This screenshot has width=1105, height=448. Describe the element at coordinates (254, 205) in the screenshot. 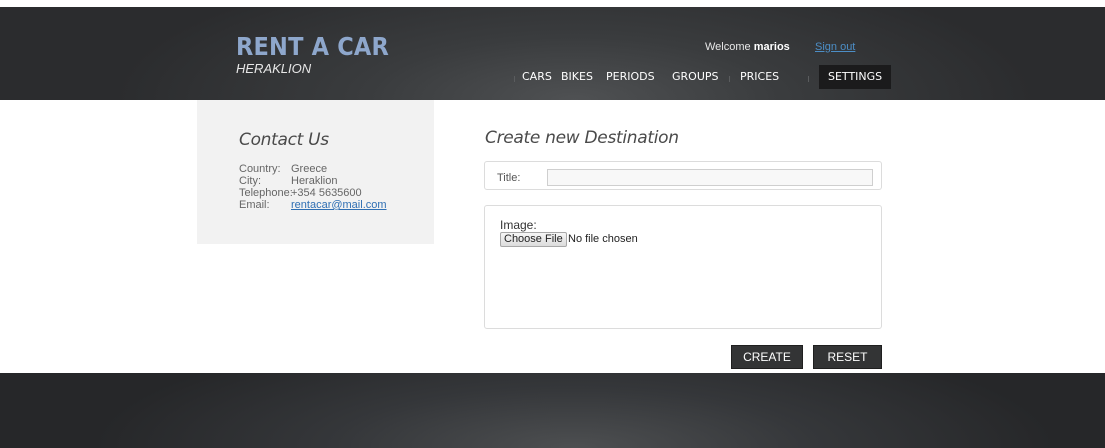

I see `contact-key: Email:` at that location.